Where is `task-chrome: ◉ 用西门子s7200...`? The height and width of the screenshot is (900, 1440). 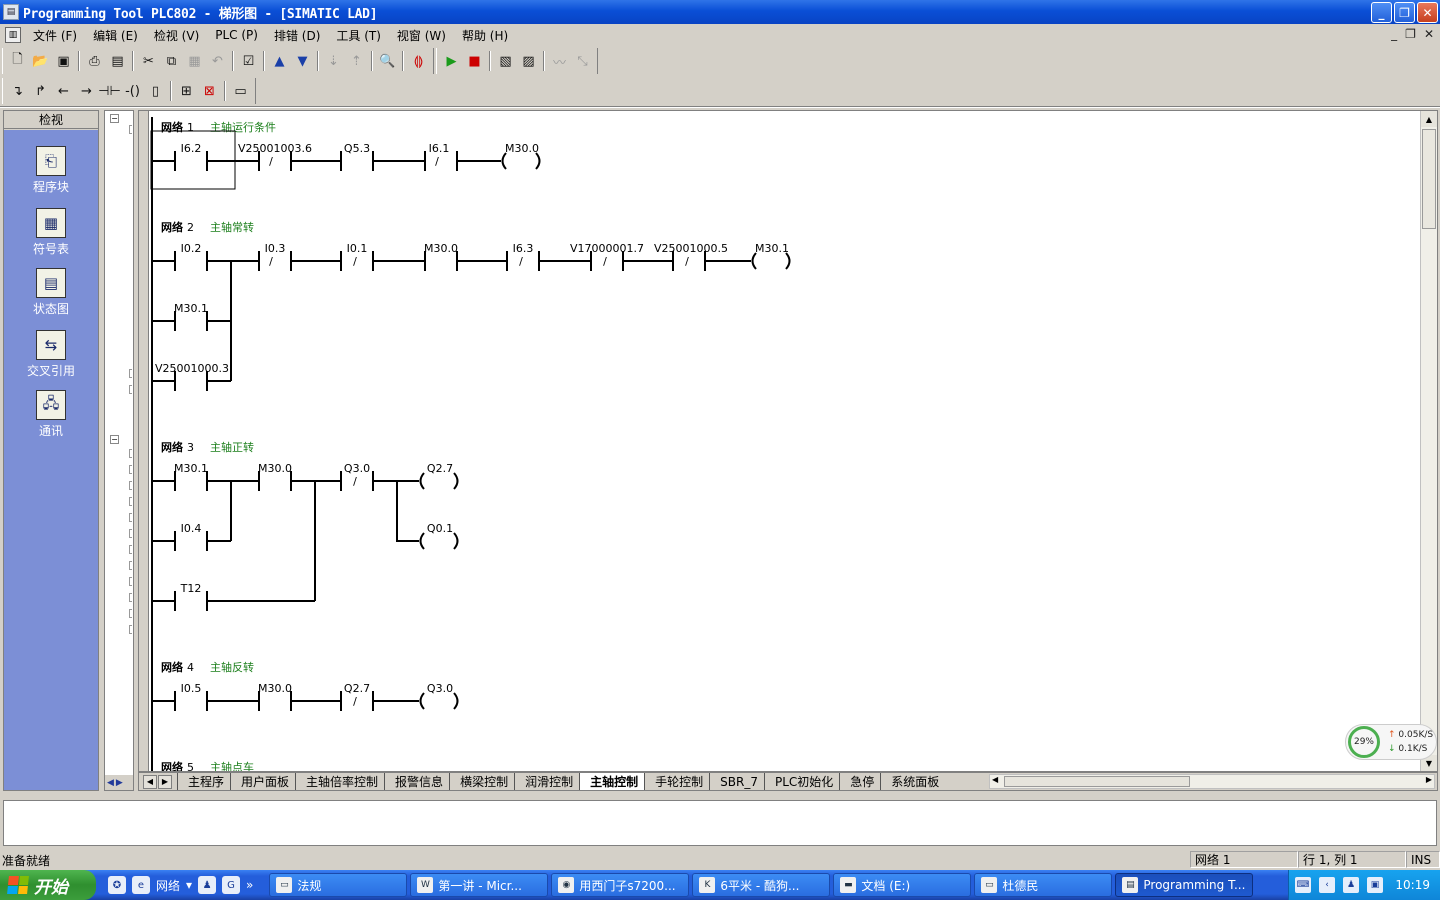
task-chrome: ◉ 用西门子s7200... is located at coordinates (620, 885).